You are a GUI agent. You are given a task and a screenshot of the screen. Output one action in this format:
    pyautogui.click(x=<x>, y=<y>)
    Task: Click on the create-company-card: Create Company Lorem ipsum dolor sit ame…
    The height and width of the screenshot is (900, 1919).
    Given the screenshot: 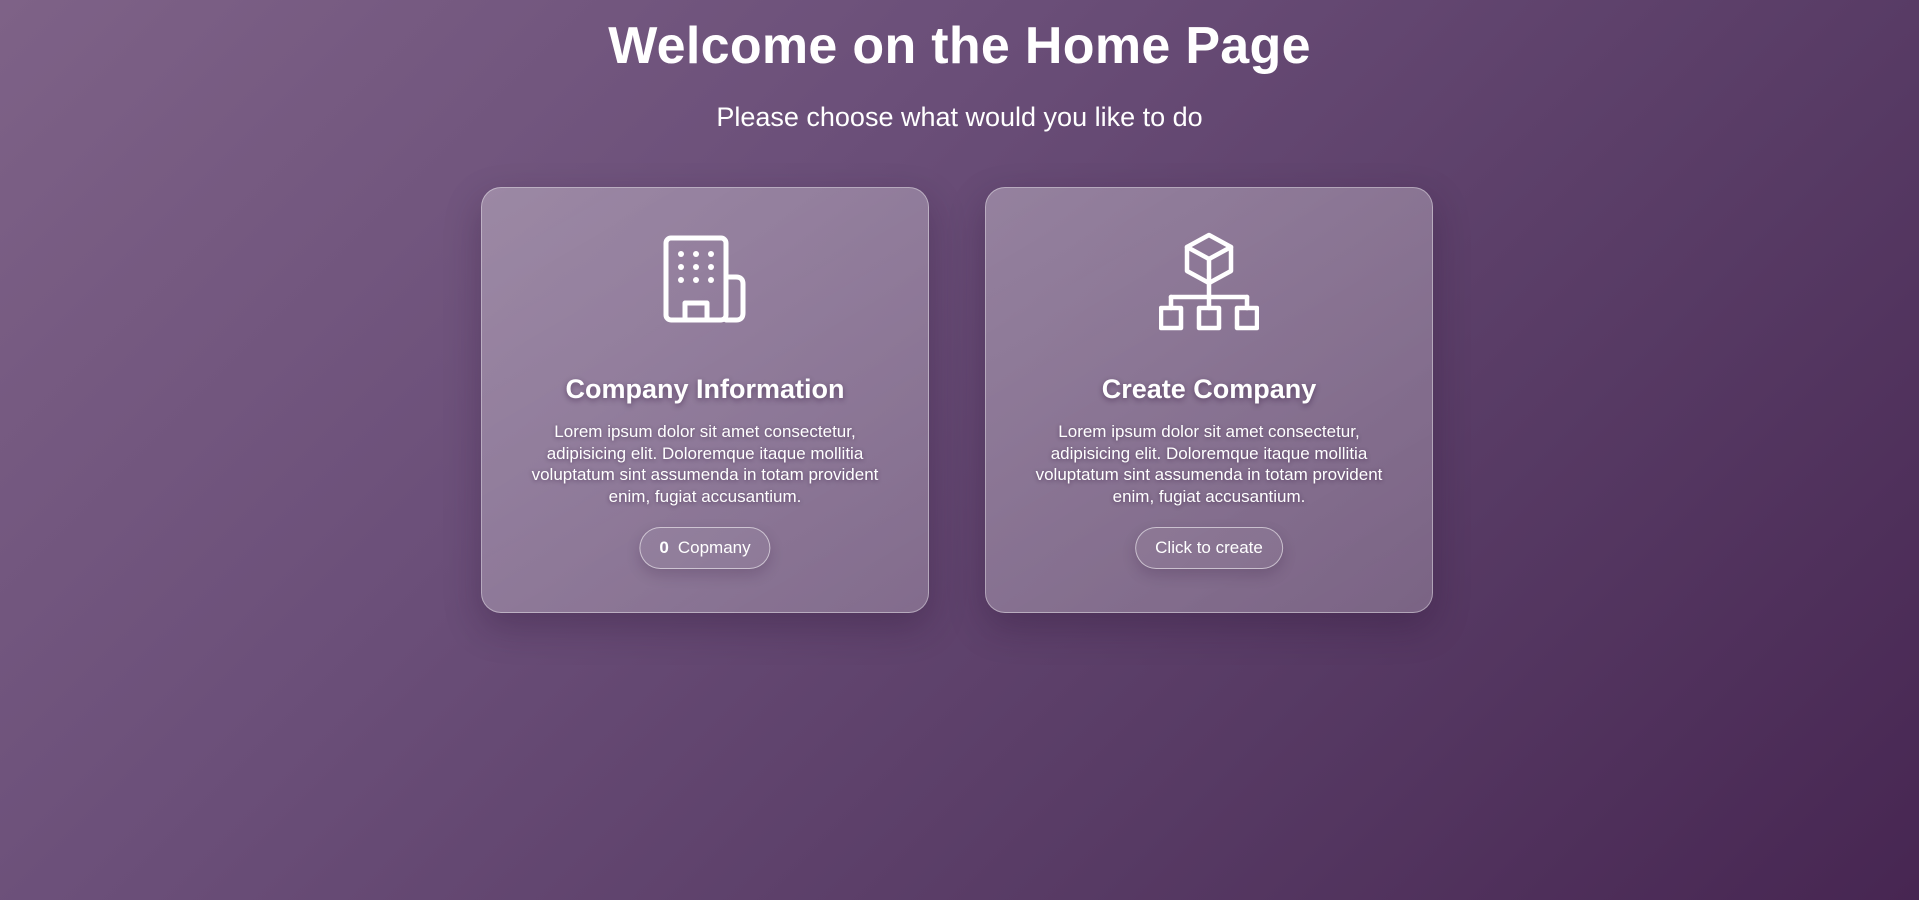 What is the action you would take?
    pyautogui.click(x=1209, y=400)
    